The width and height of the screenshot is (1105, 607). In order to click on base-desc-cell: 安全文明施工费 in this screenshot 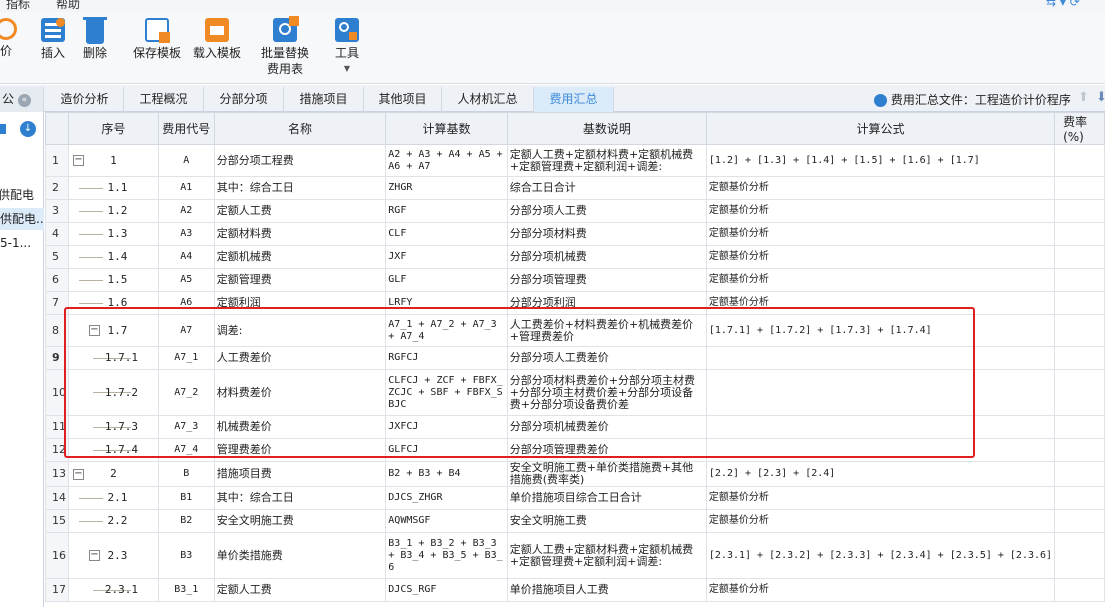, I will do `click(606, 521)`.